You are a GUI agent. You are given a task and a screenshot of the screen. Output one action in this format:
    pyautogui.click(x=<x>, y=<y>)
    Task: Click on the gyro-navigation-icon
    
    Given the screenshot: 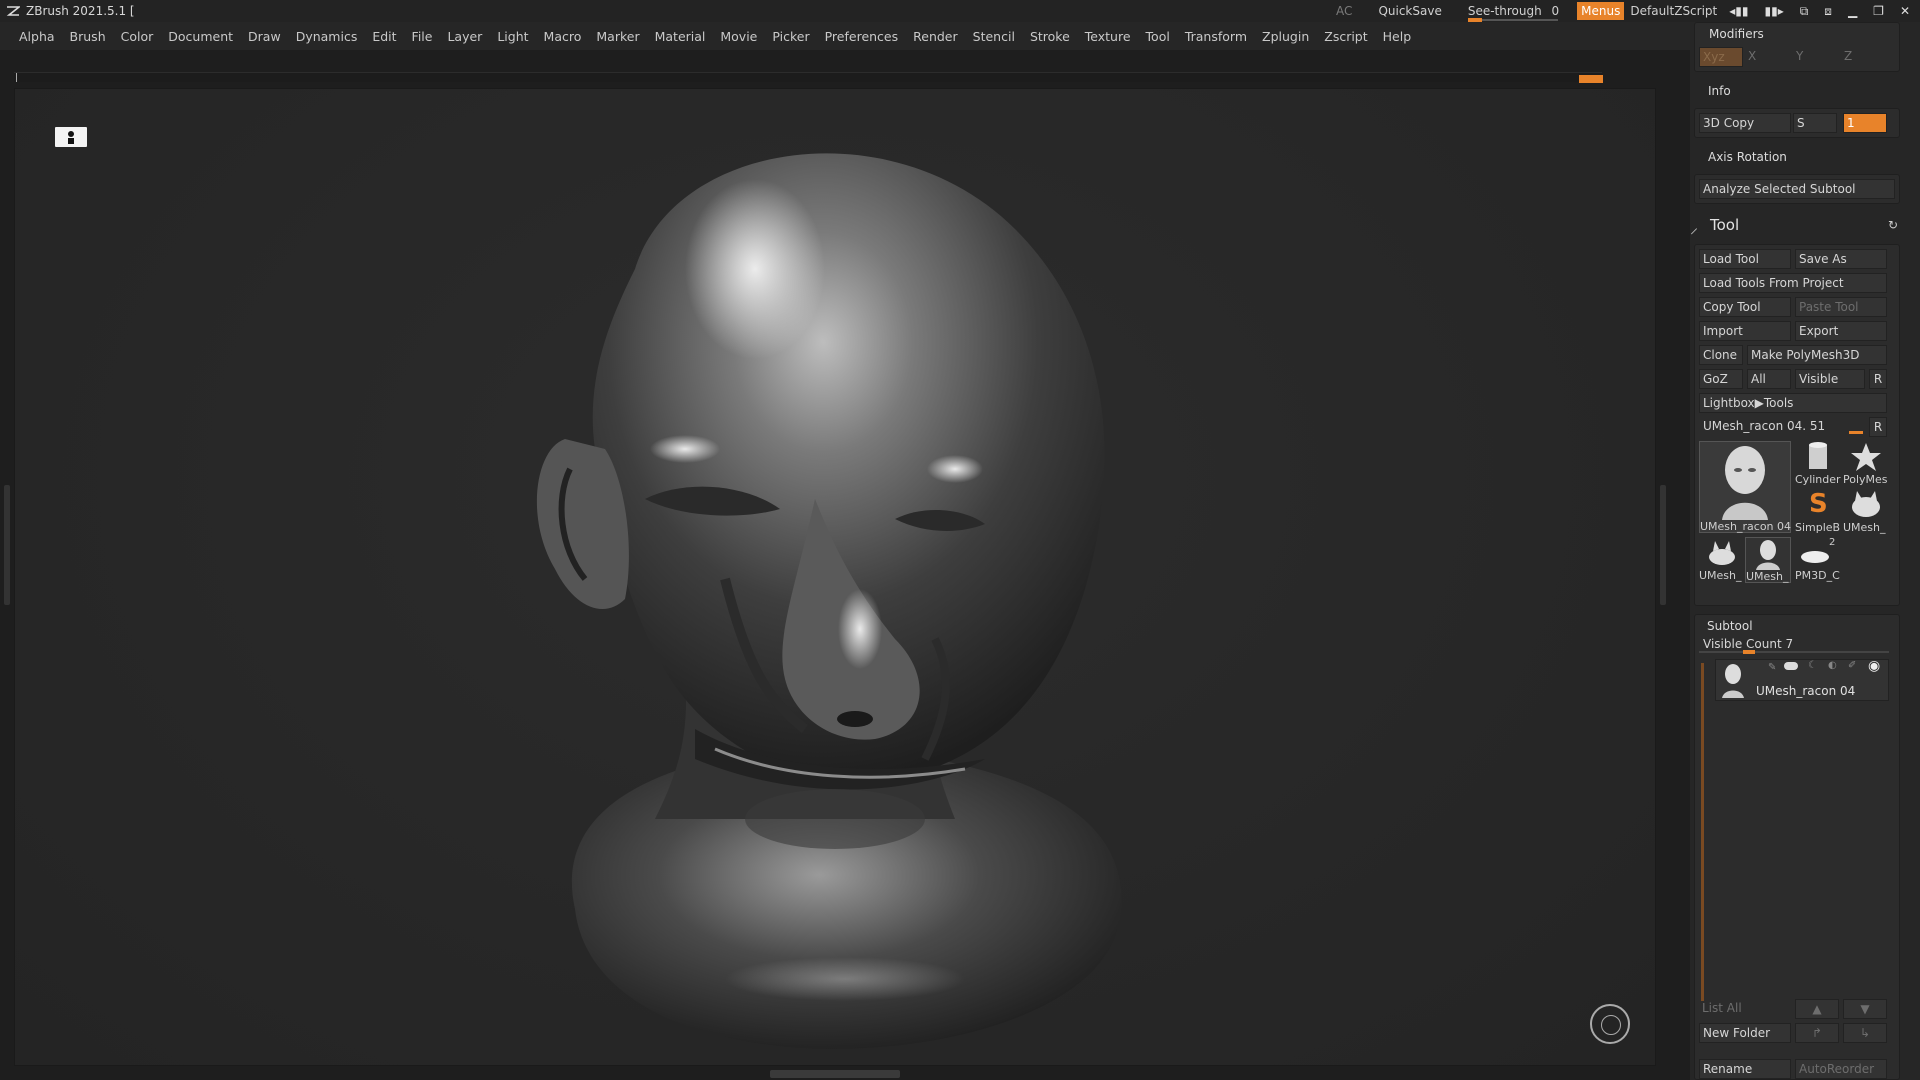 What is the action you would take?
    pyautogui.click(x=1610, y=1024)
    